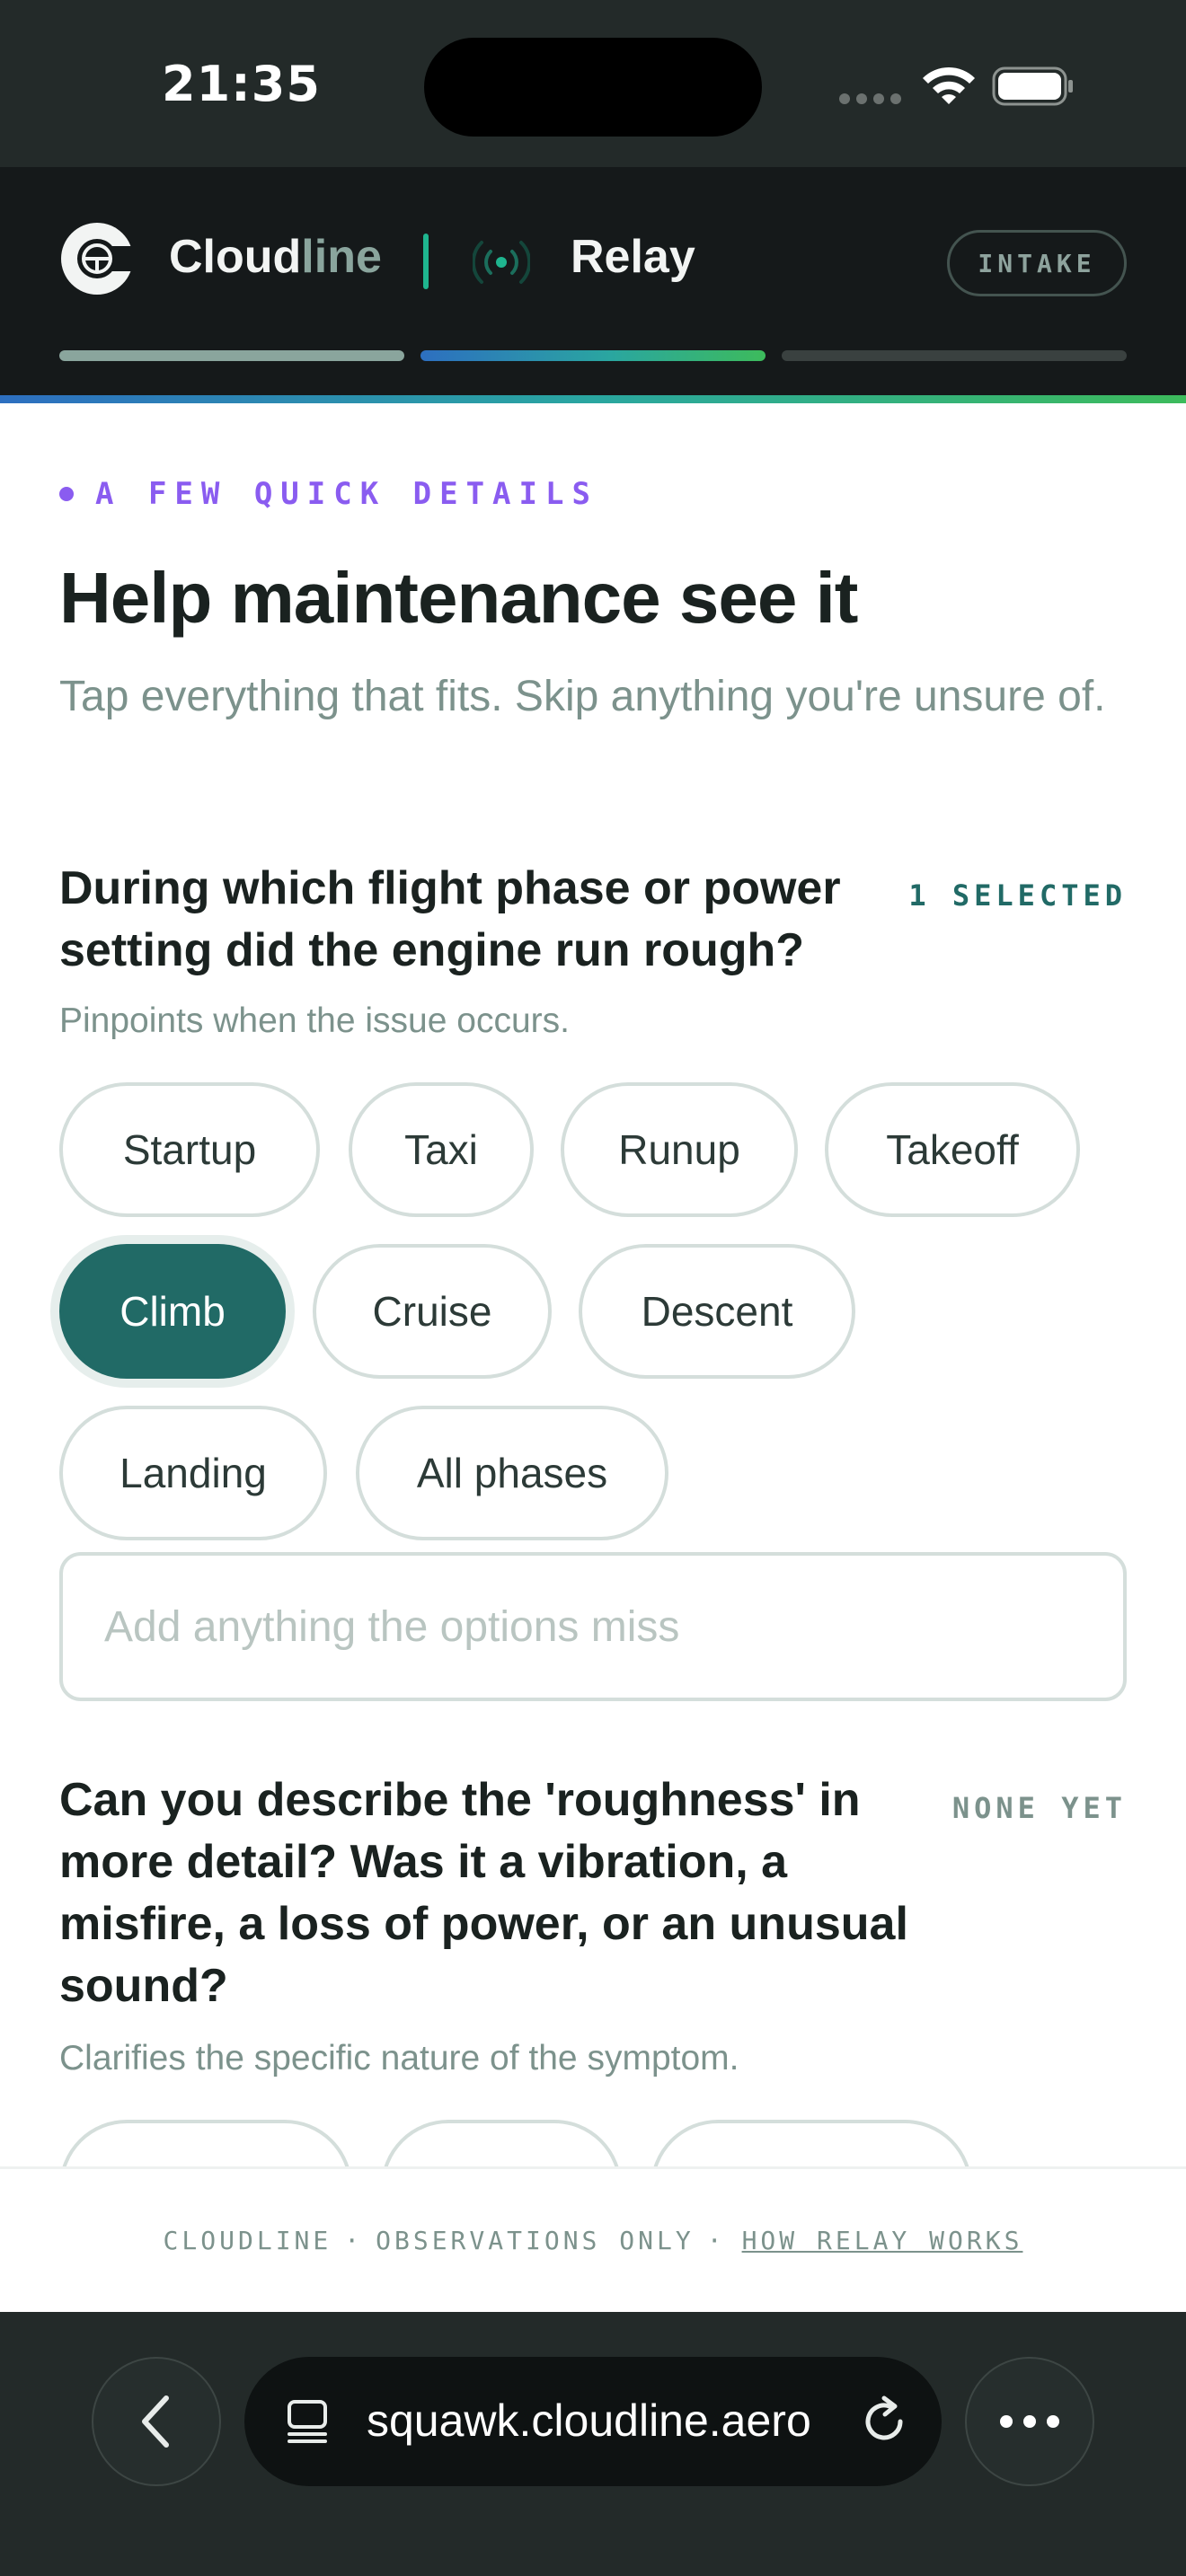  I want to click on footer-brand: CLOUDLINE, so click(247, 2240).